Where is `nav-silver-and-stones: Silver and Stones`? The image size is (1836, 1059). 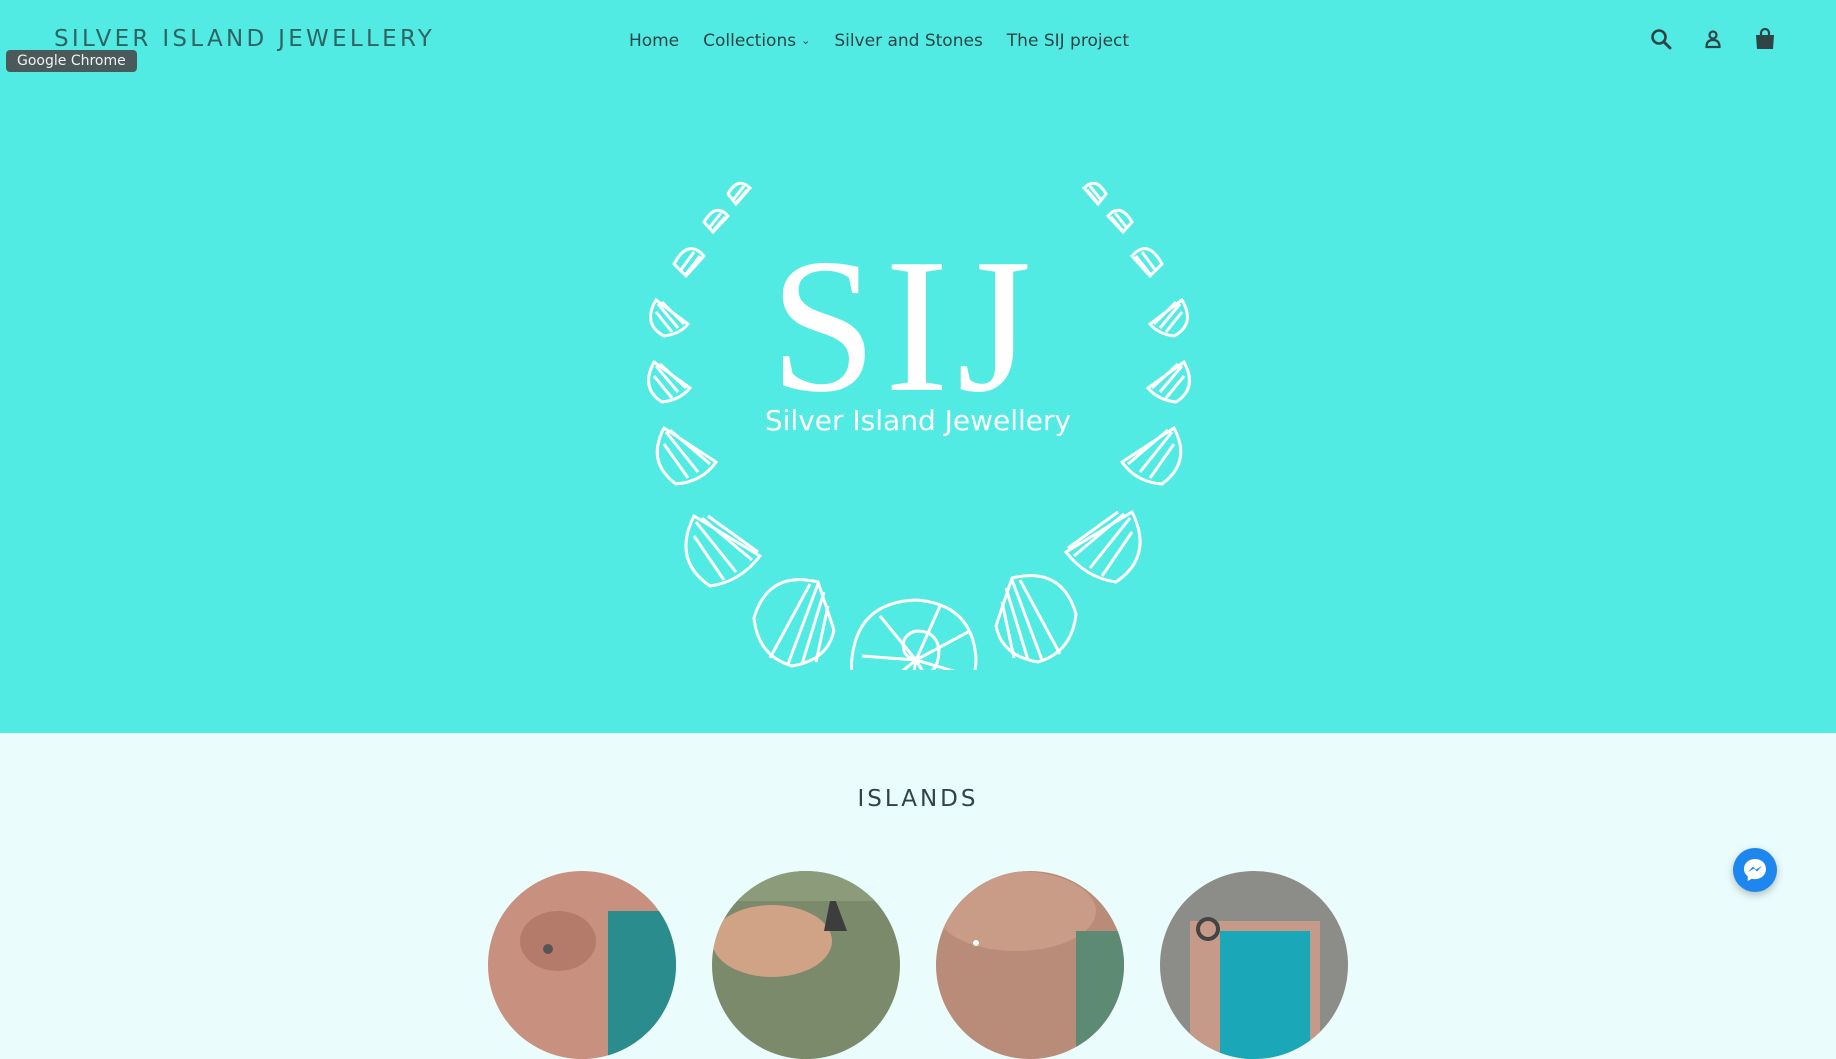
nav-silver-and-stones: Silver and Stones is located at coordinates (908, 41).